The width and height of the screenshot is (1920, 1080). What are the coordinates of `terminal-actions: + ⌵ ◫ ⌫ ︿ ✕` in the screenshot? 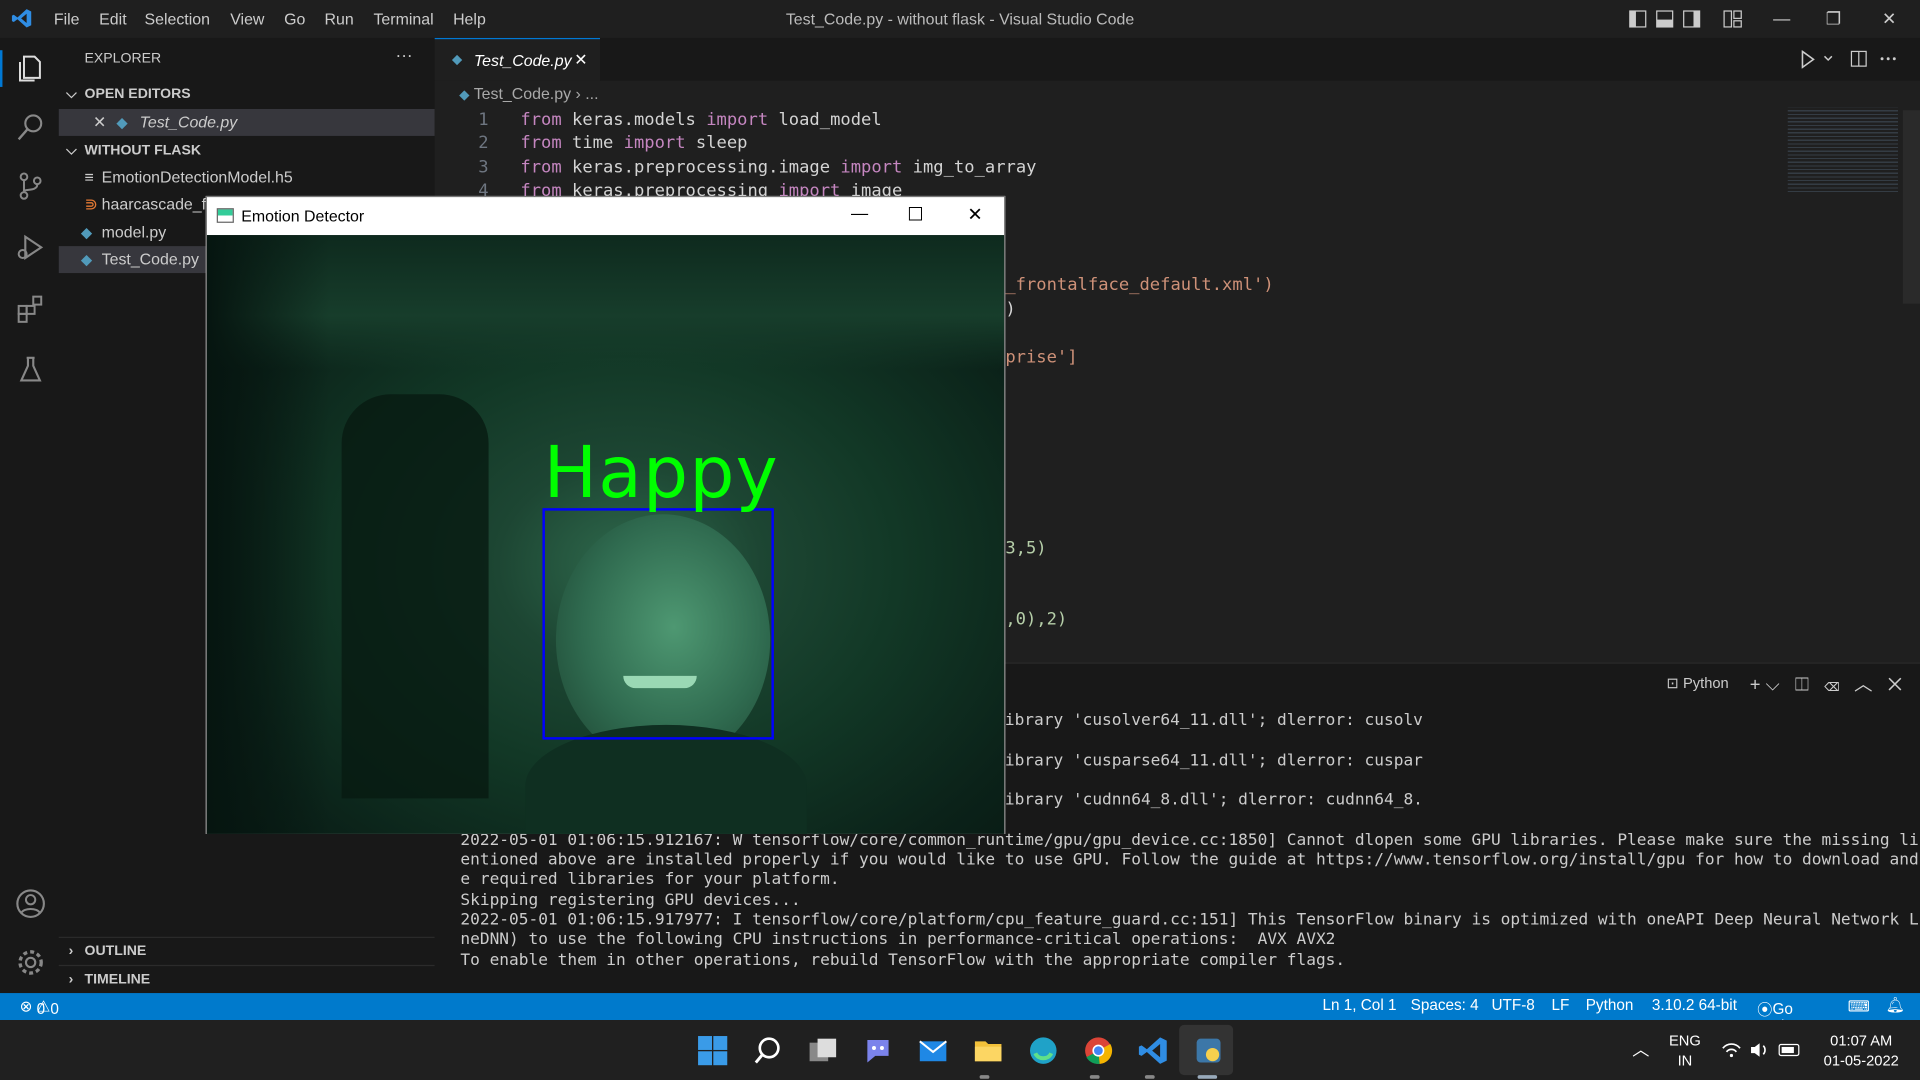 It's located at (1826, 684).